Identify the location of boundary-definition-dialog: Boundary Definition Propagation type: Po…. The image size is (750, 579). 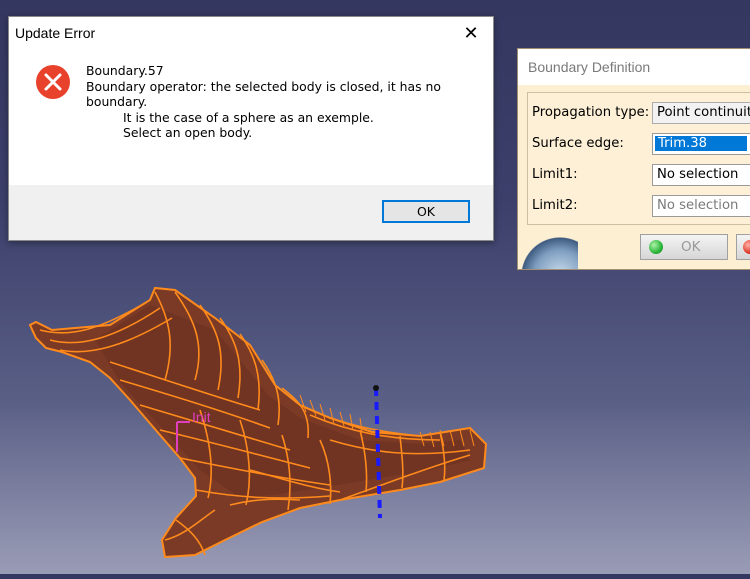
(633, 159).